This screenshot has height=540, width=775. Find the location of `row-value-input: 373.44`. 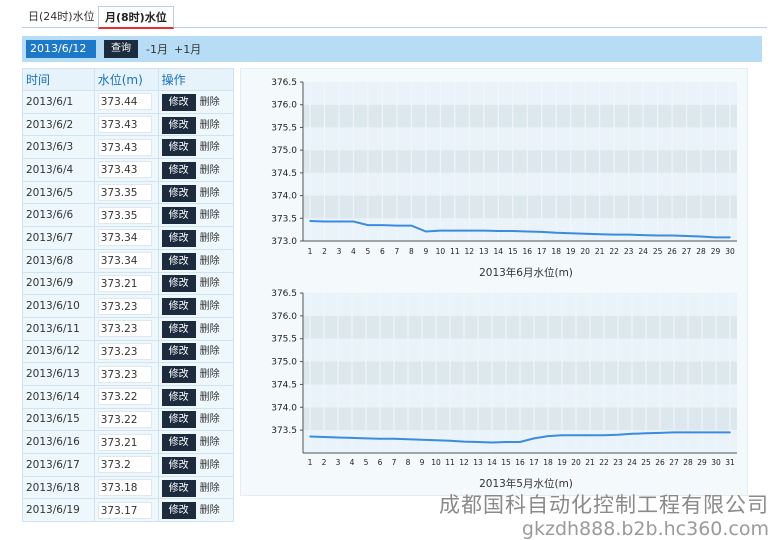

row-value-input: 373.44 is located at coordinates (124, 102).